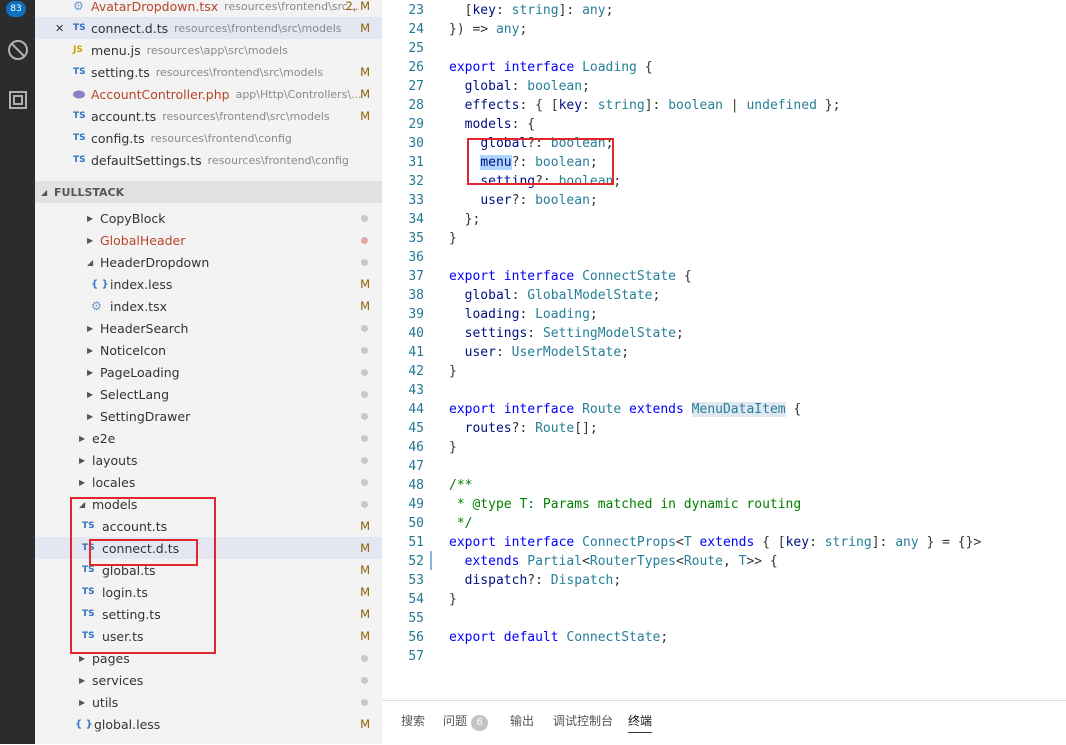 The width and height of the screenshot is (1066, 745). What do you see at coordinates (547, 352) in the screenshot?
I see `line-content: user: UserModelState;` at bounding box center [547, 352].